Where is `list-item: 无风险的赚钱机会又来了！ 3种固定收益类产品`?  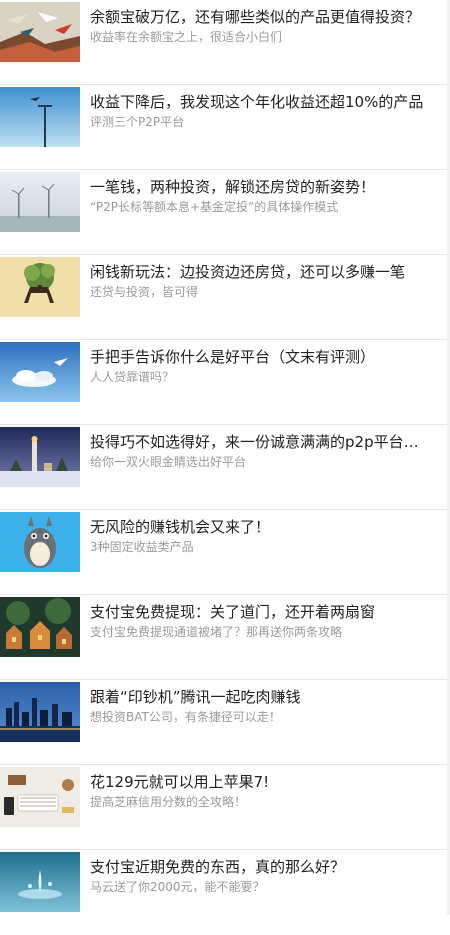
list-item: 无风险的赚钱机会又来了！ 3种固定收益类产品 is located at coordinates (225, 552).